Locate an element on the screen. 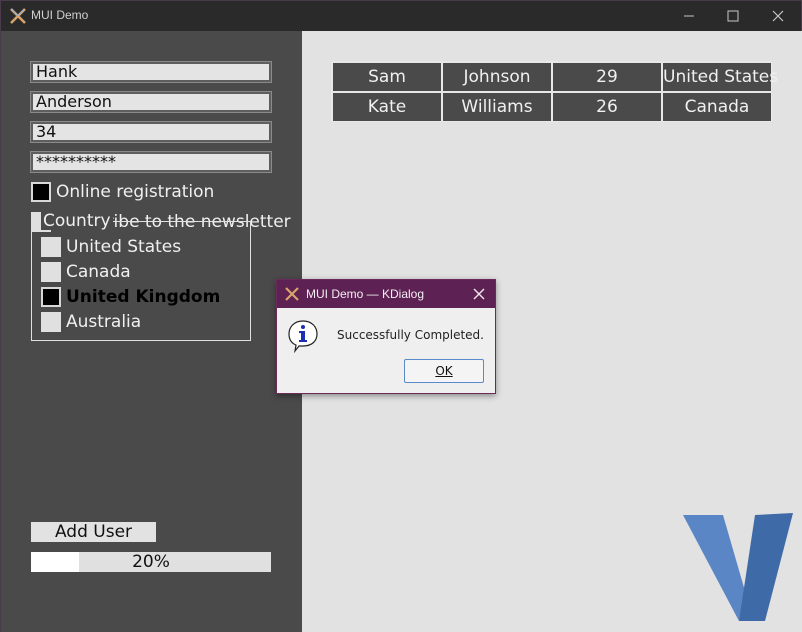 The image size is (802, 632). close-button is located at coordinates (778, 16).